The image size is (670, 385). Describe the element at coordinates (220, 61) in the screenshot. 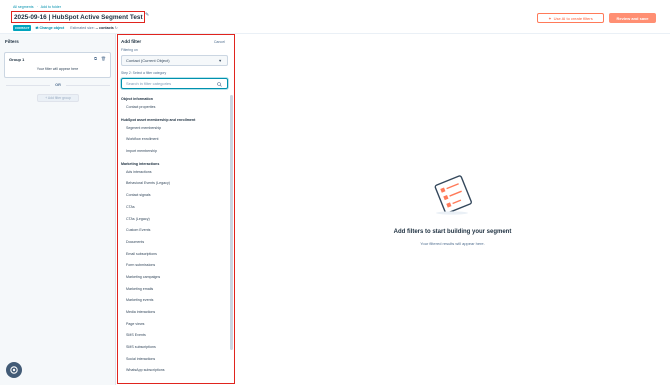

I see `caret-down-icon: ▼` at that location.